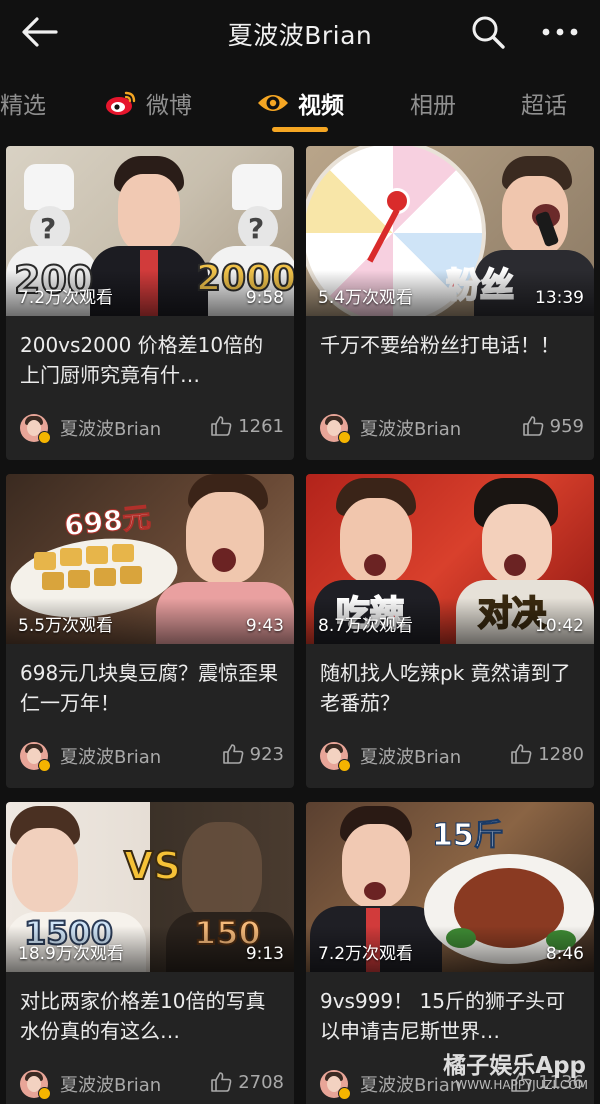 The image size is (600, 1104). Describe the element at coordinates (561, 754) in the screenshot. I see `like-count: 1280` at that location.